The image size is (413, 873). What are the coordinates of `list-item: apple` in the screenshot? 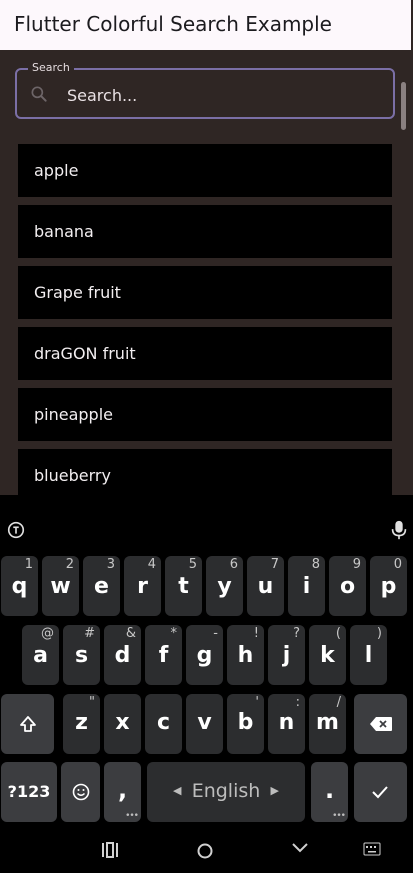 It's located at (205, 170).